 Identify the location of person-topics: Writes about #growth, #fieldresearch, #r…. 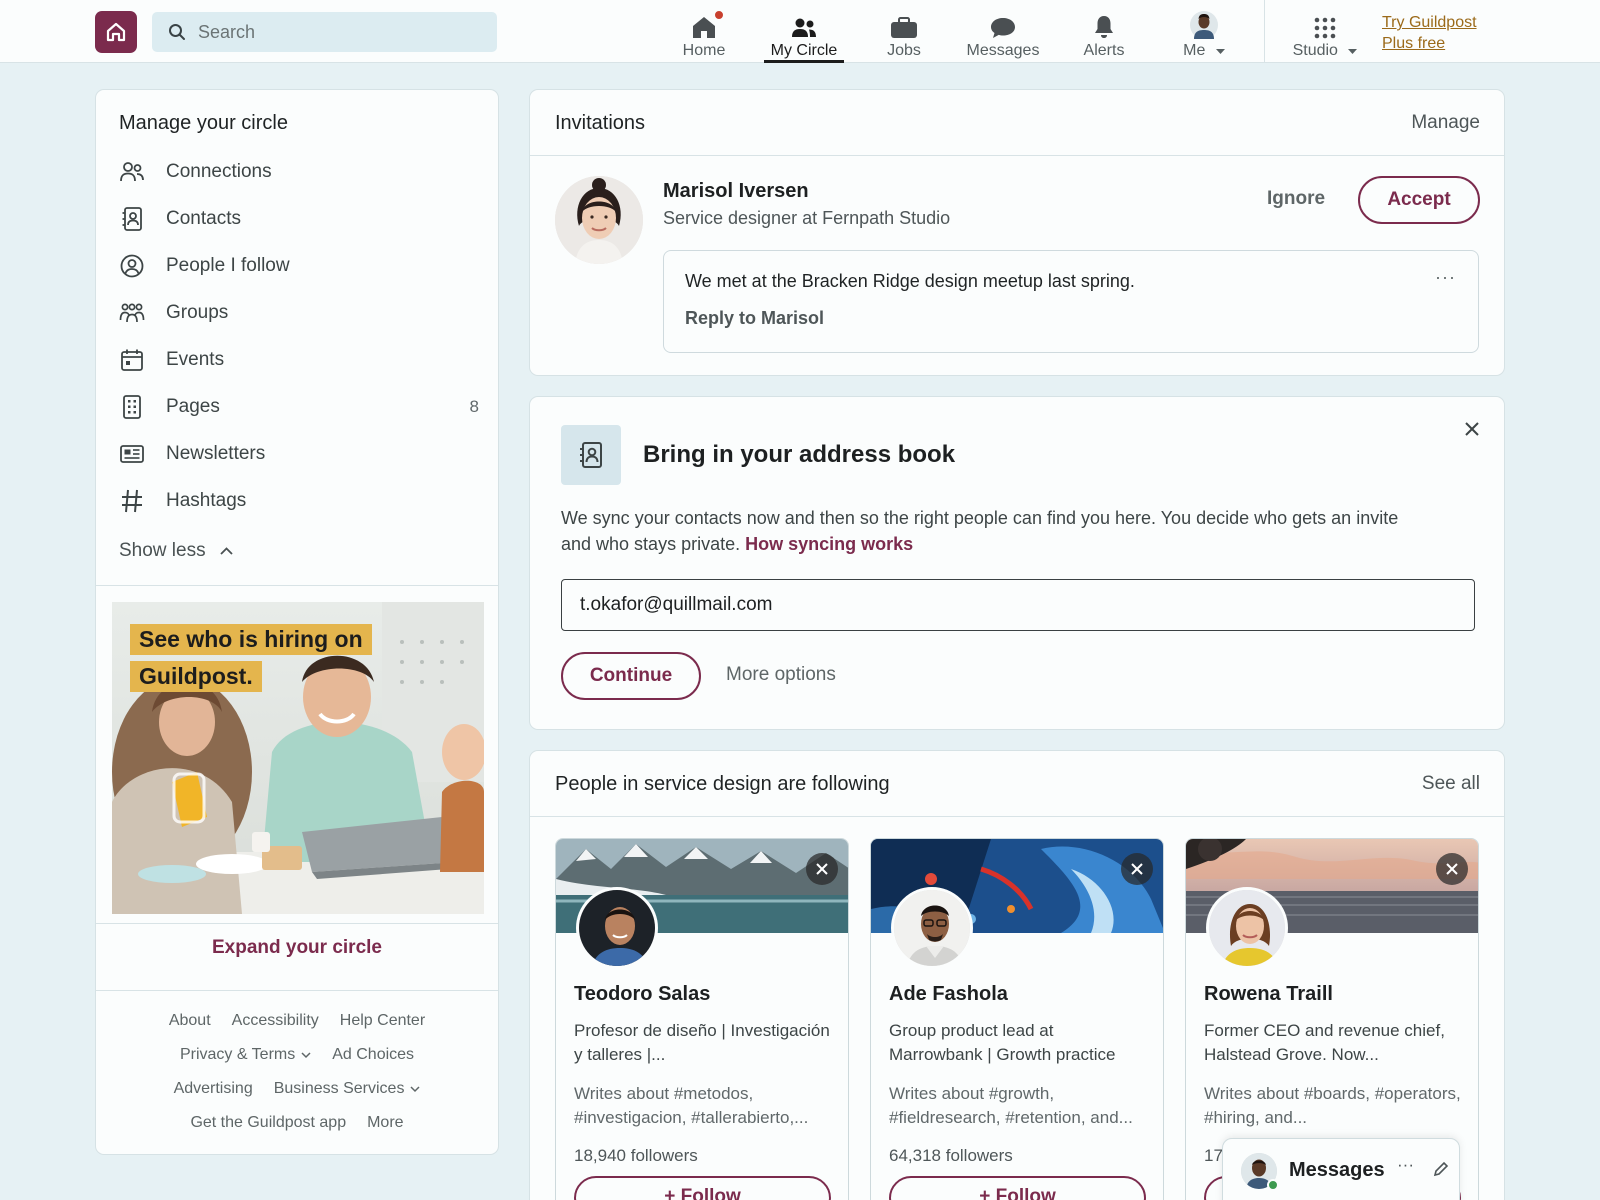
(1011, 1105).